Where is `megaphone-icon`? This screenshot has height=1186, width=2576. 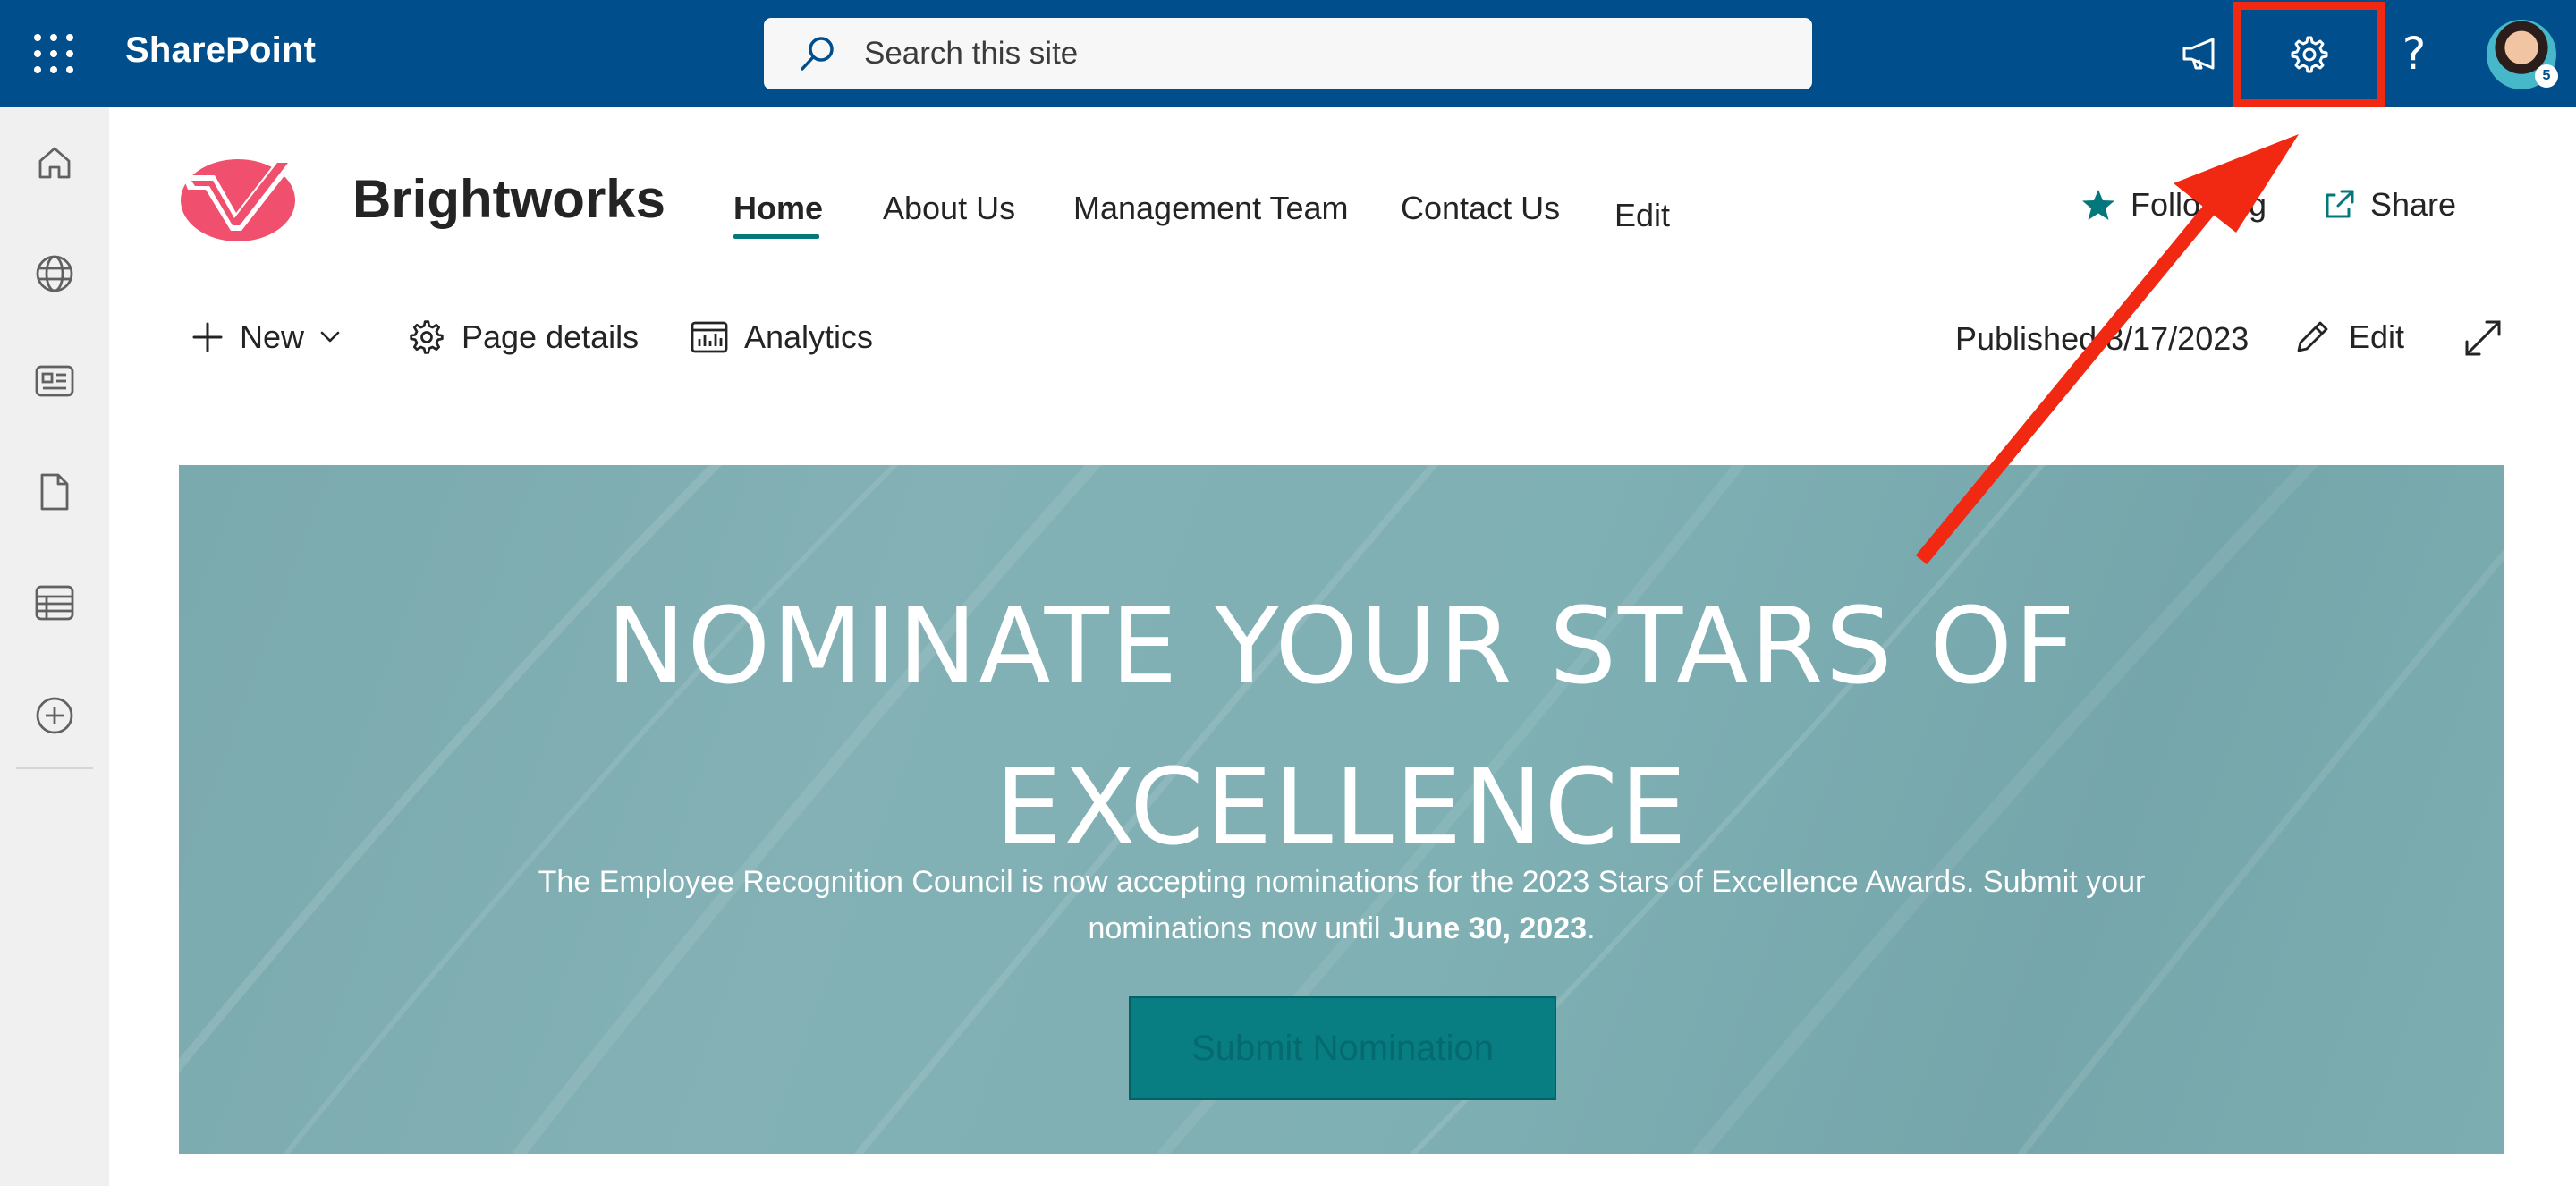 megaphone-icon is located at coordinates (2200, 53).